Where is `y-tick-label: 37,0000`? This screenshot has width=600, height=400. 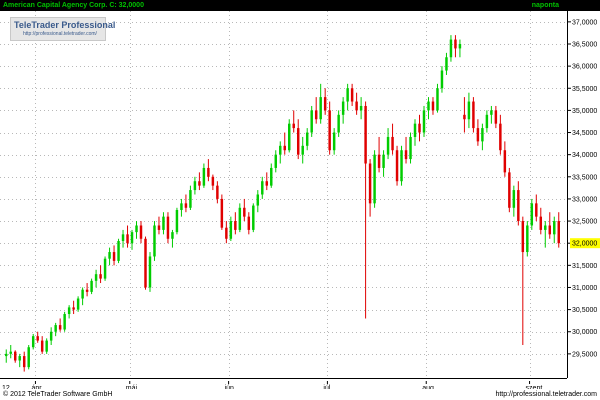 y-tick-label: 37,0000 is located at coordinates (584, 22).